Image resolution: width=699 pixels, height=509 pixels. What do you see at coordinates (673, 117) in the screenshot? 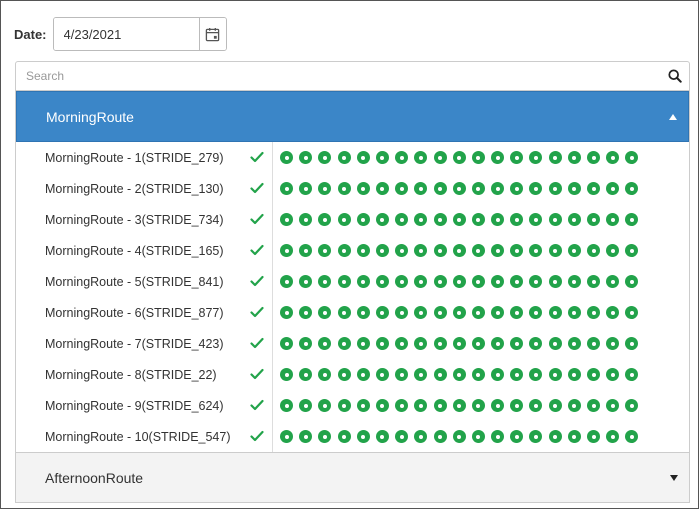
I see `caret-up-icon` at bounding box center [673, 117].